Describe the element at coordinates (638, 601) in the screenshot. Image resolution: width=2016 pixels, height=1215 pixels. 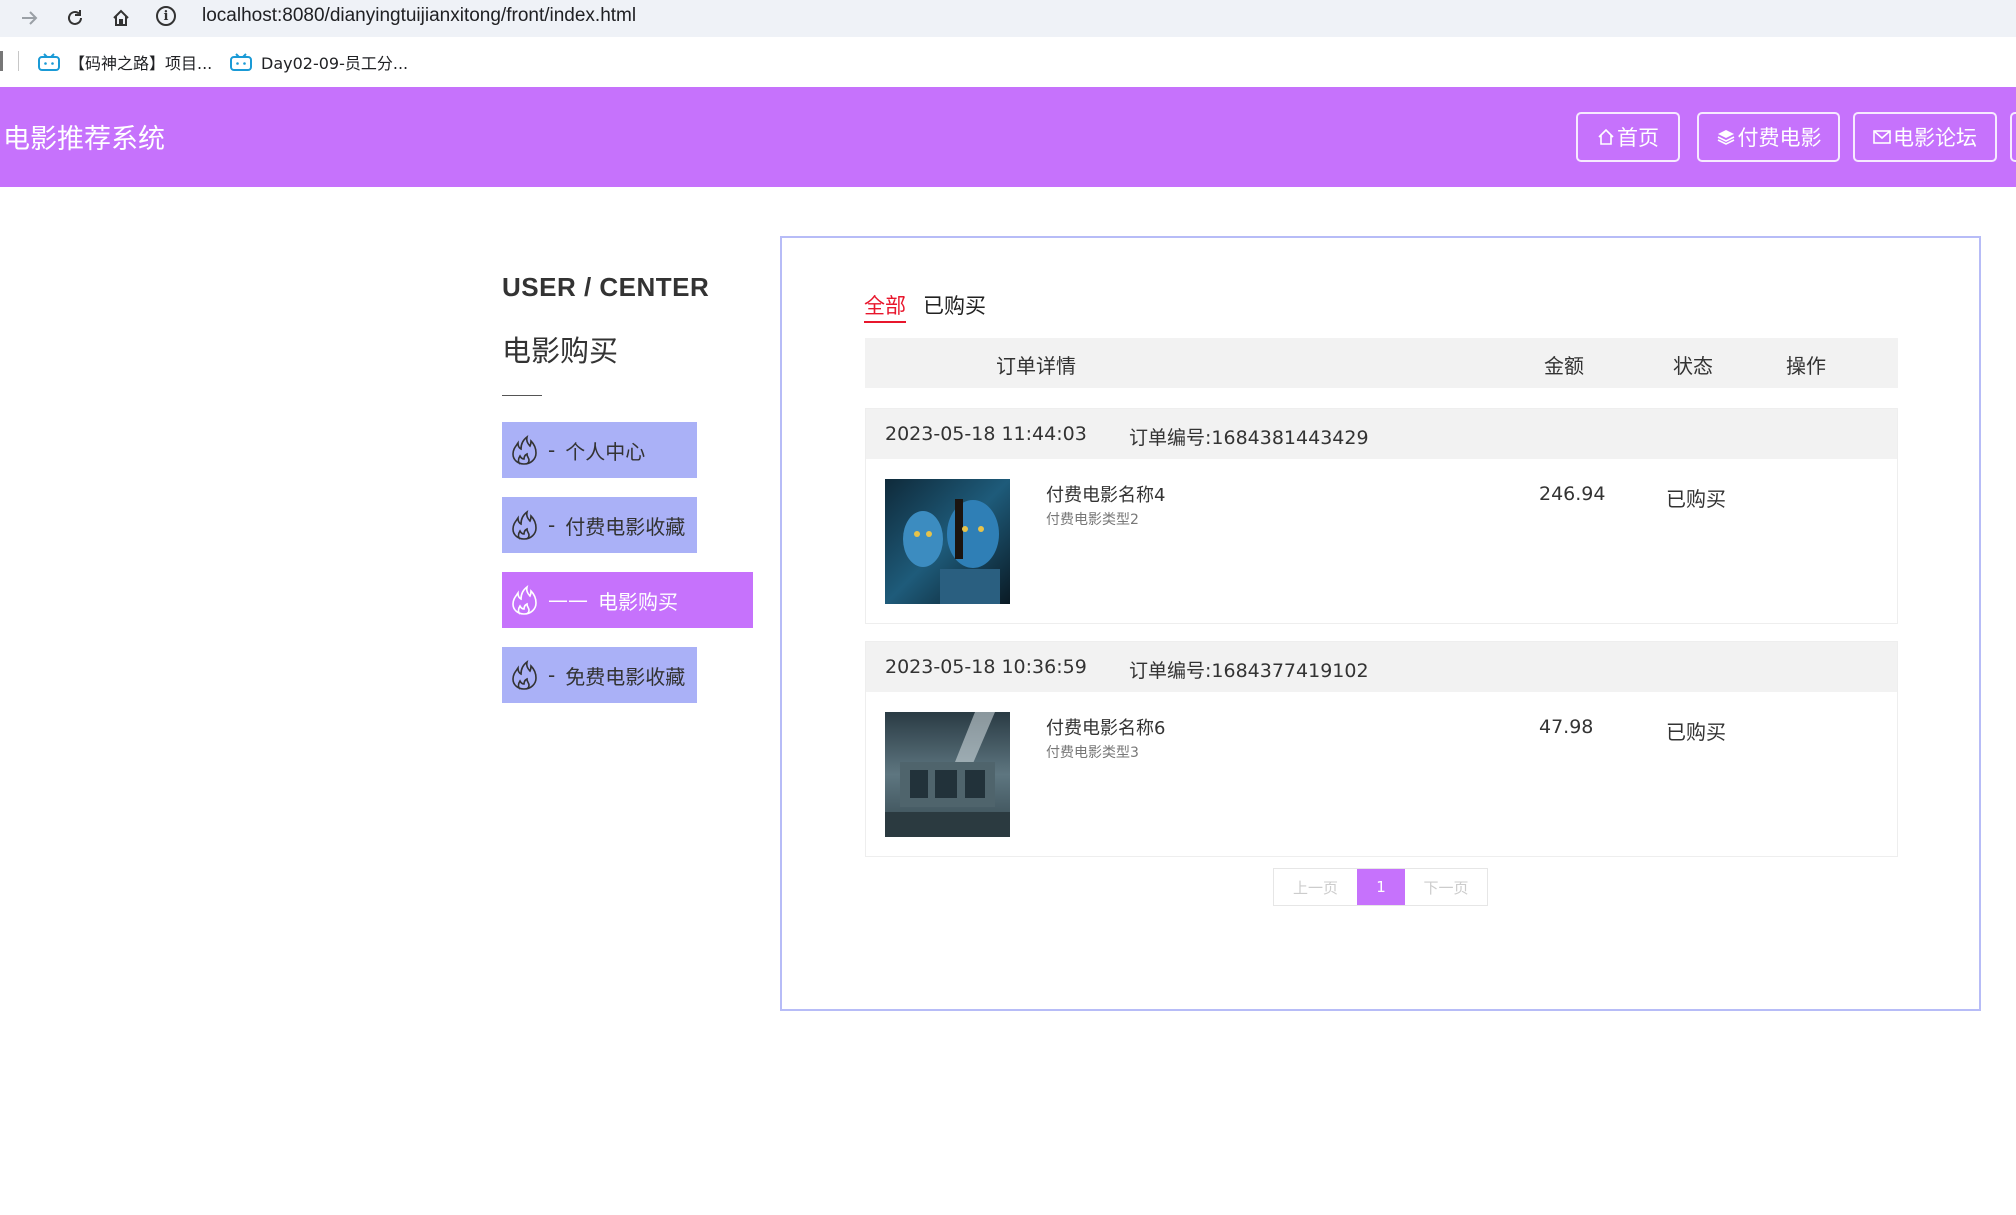
I see `sidebar-item-label: 电影购买` at that location.